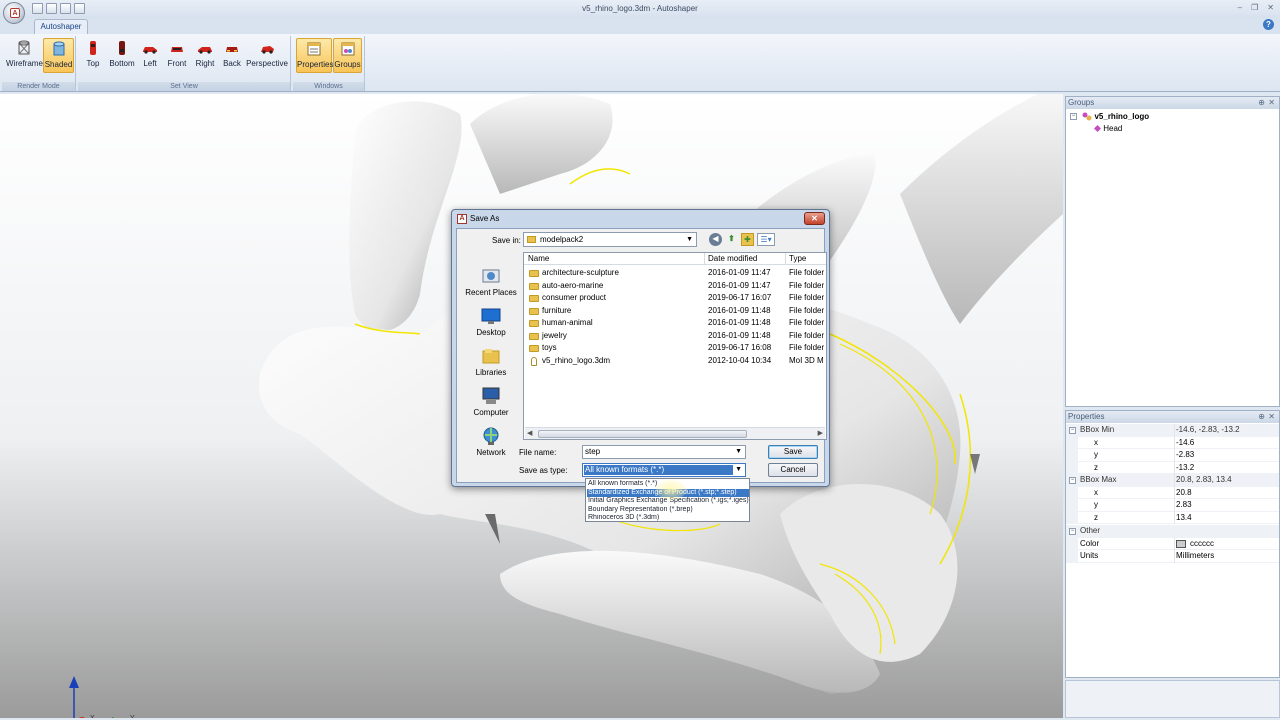 Image resolution: width=1280 pixels, height=720 pixels. What do you see at coordinates (267, 55) in the screenshot?
I see `view-perspective-button: Perspective` at bounding box center [267, 55].